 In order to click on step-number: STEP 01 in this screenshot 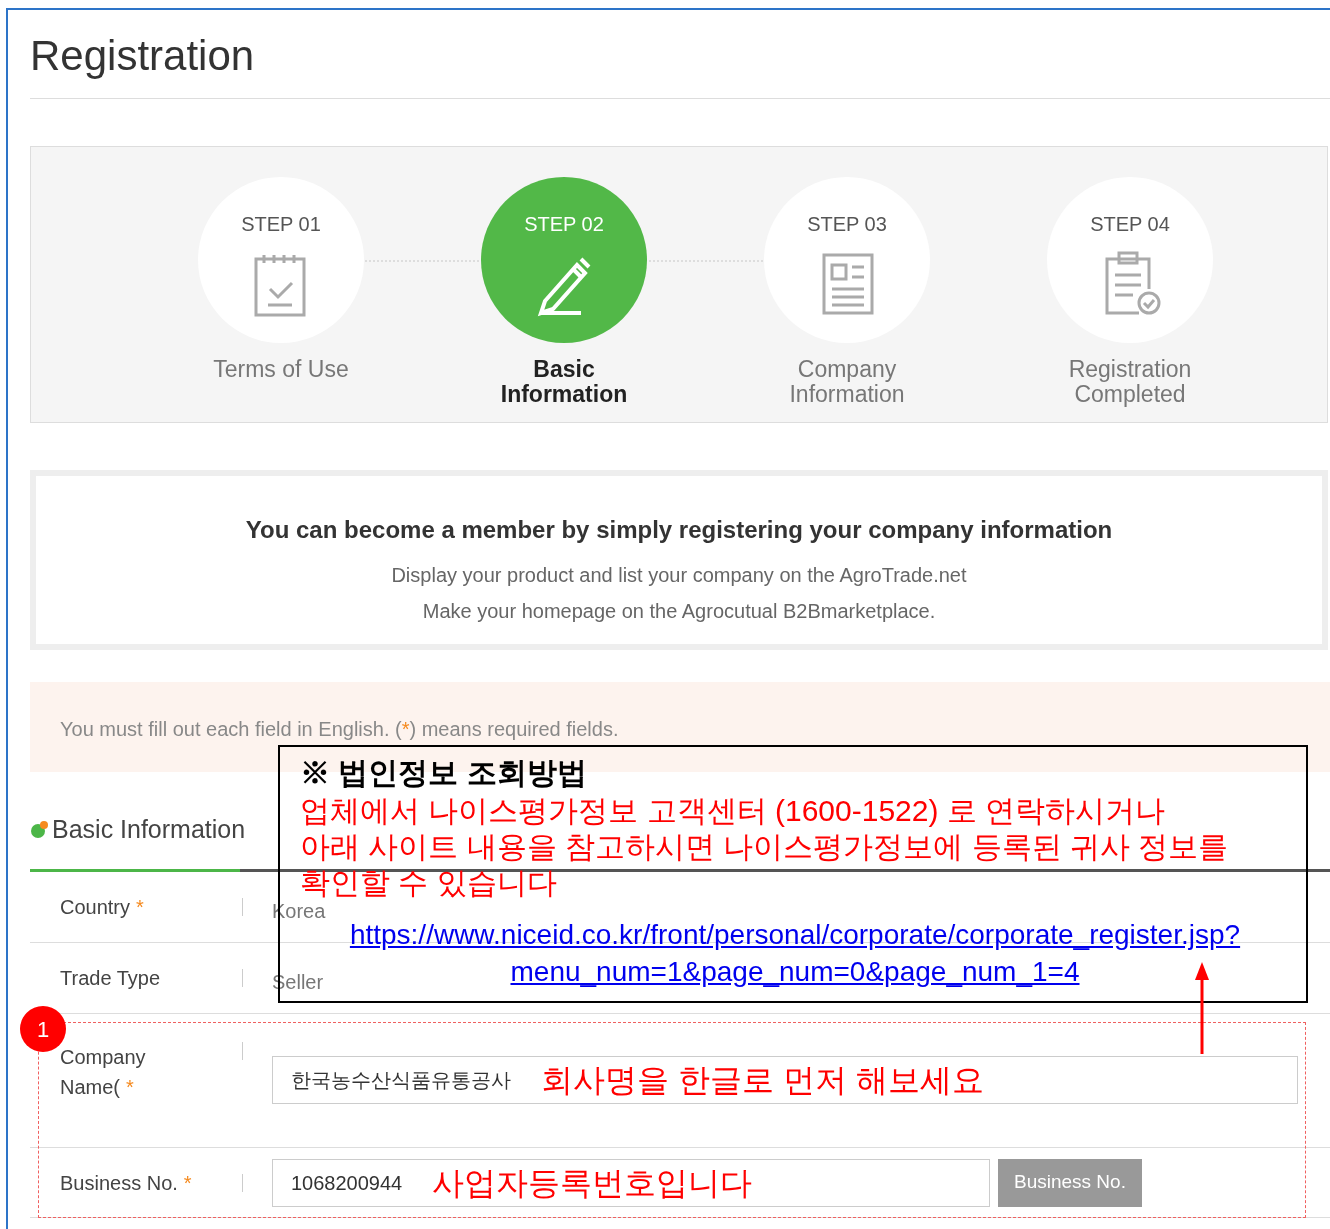, I will do `click(281, 224)`.